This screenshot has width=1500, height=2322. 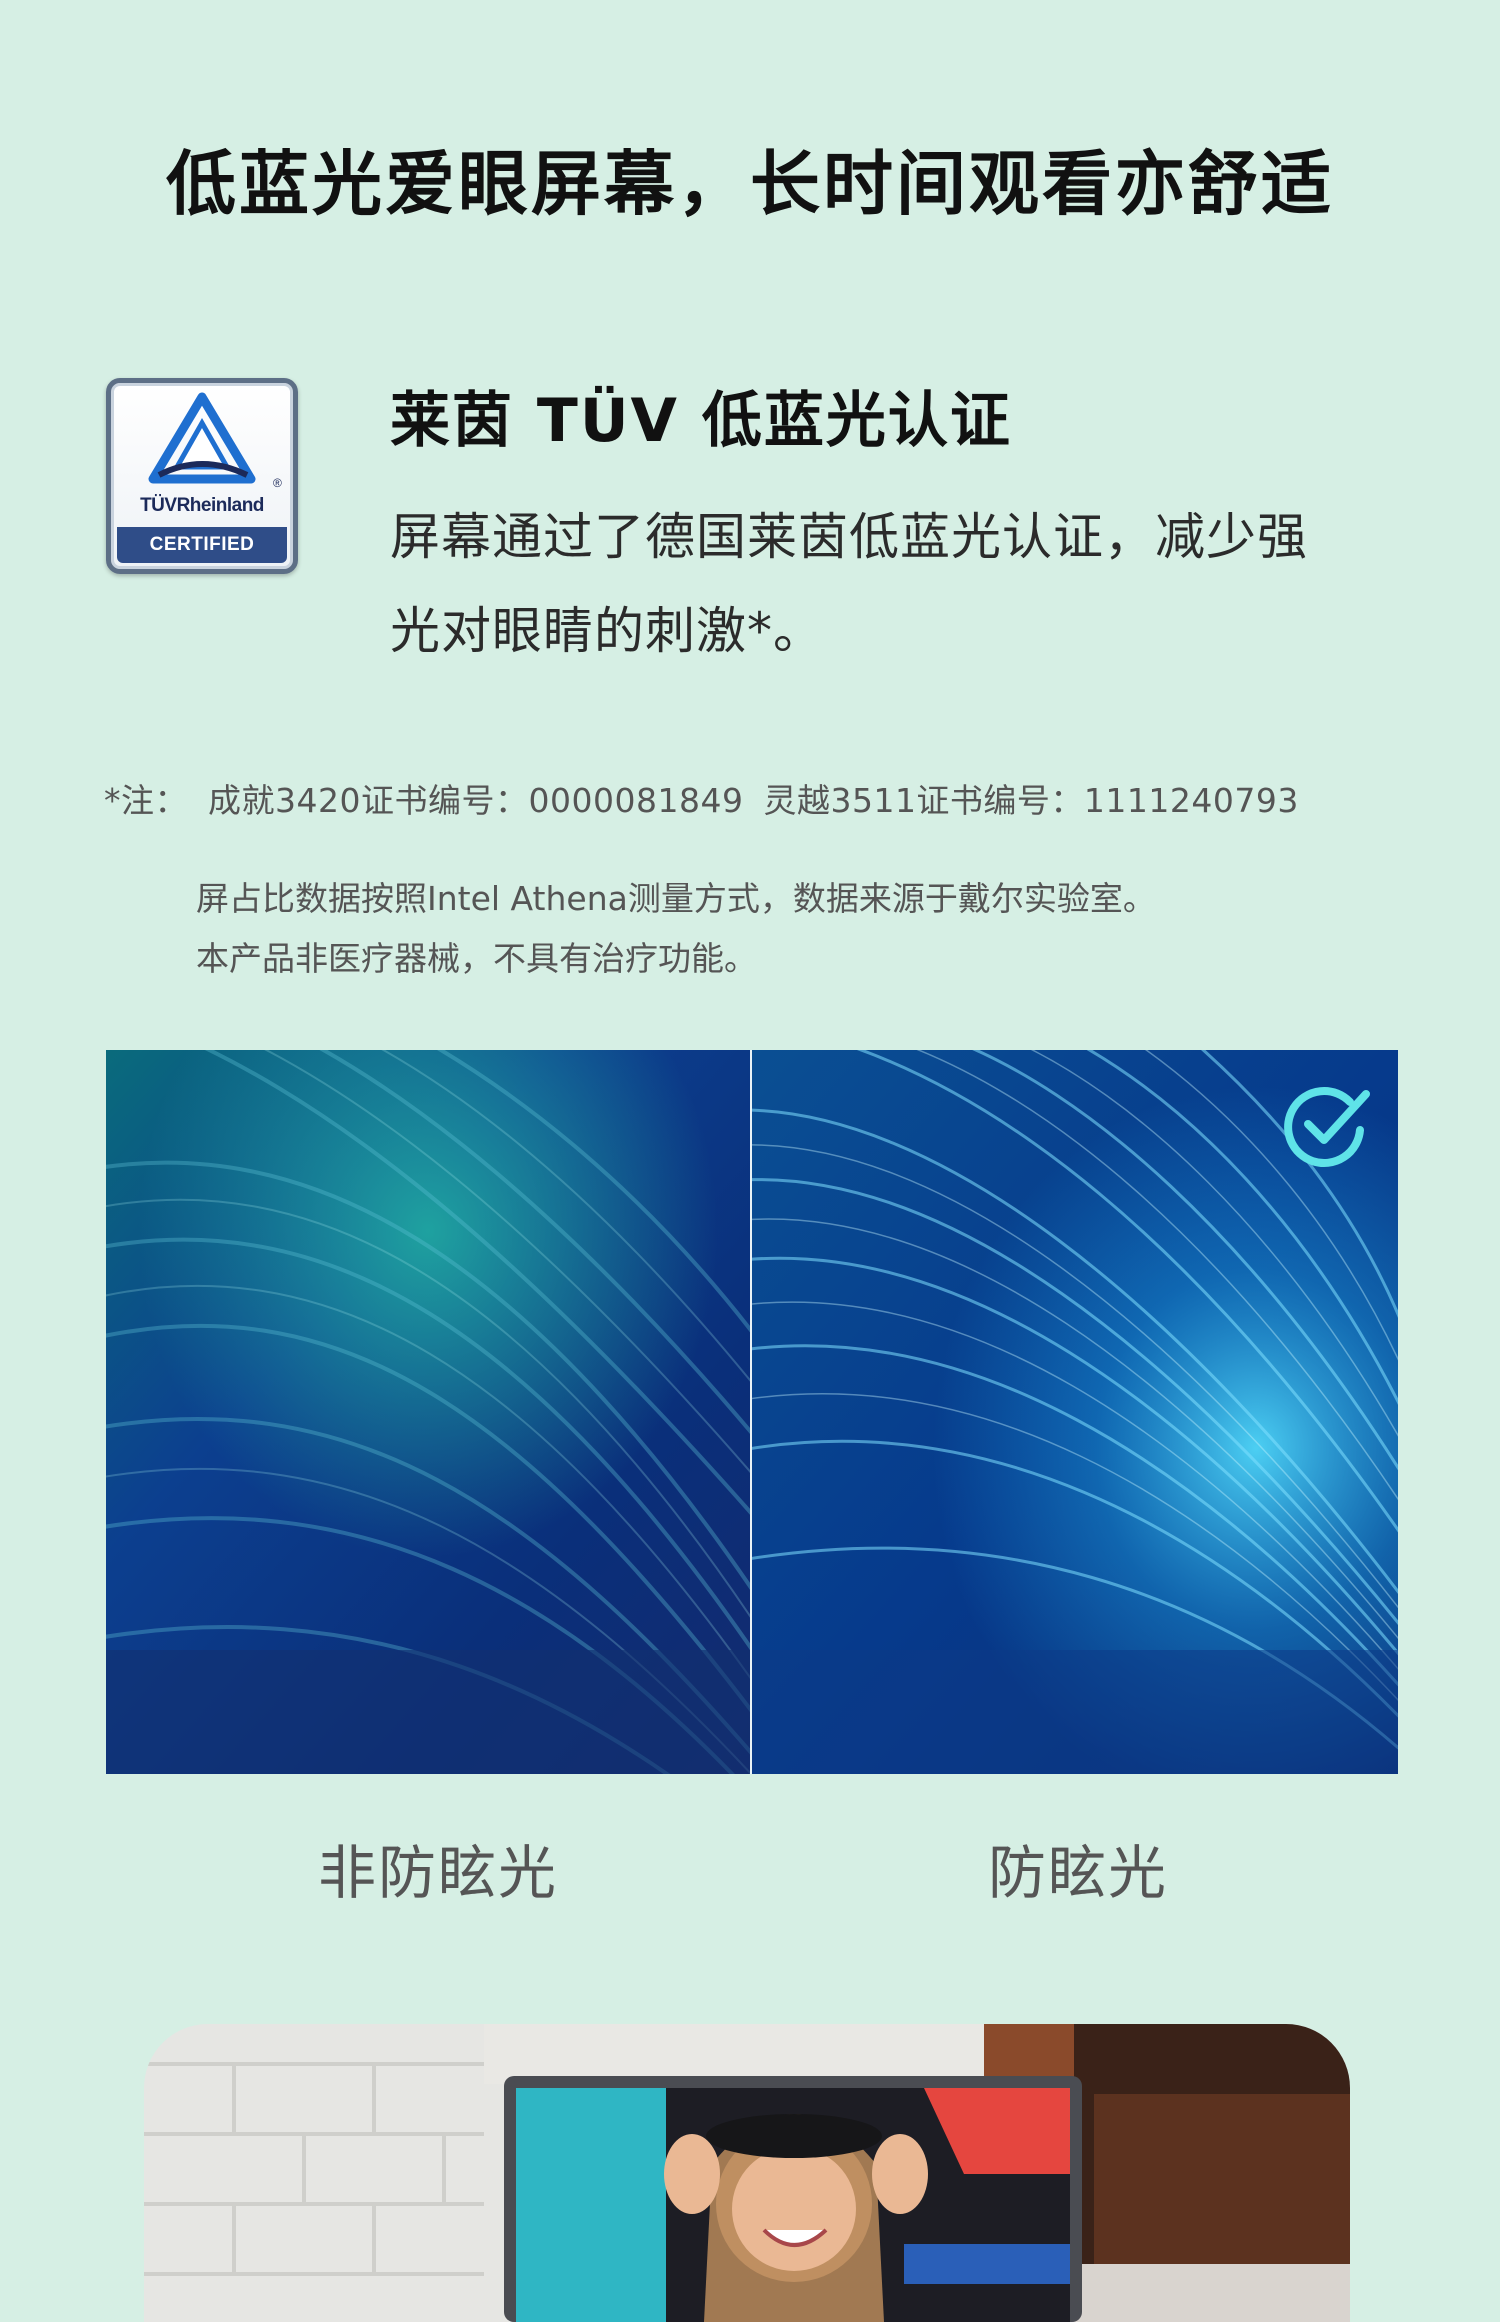 I want to click on certification-description-line-1: 屏幕通过了德国莱茵低蓝光认证，减少强, so click(x=849, y=537).